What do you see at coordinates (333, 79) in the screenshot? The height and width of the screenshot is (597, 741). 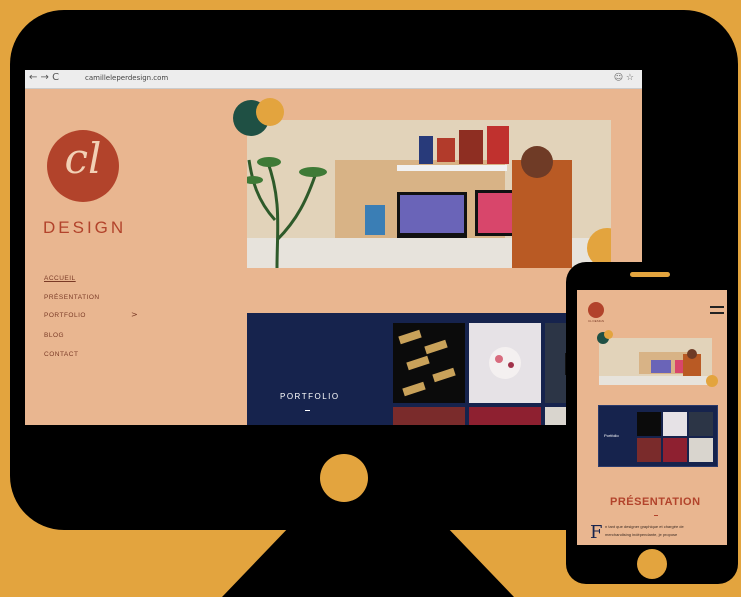 I see `browser-toolbar: ← → C camilleleperdesign.com ☺ ☆` at bounding box center [333, 79].